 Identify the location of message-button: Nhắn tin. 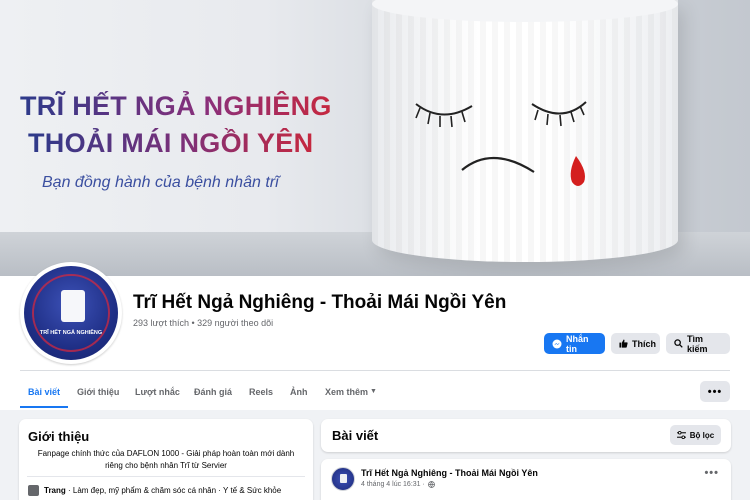
(574, 343).